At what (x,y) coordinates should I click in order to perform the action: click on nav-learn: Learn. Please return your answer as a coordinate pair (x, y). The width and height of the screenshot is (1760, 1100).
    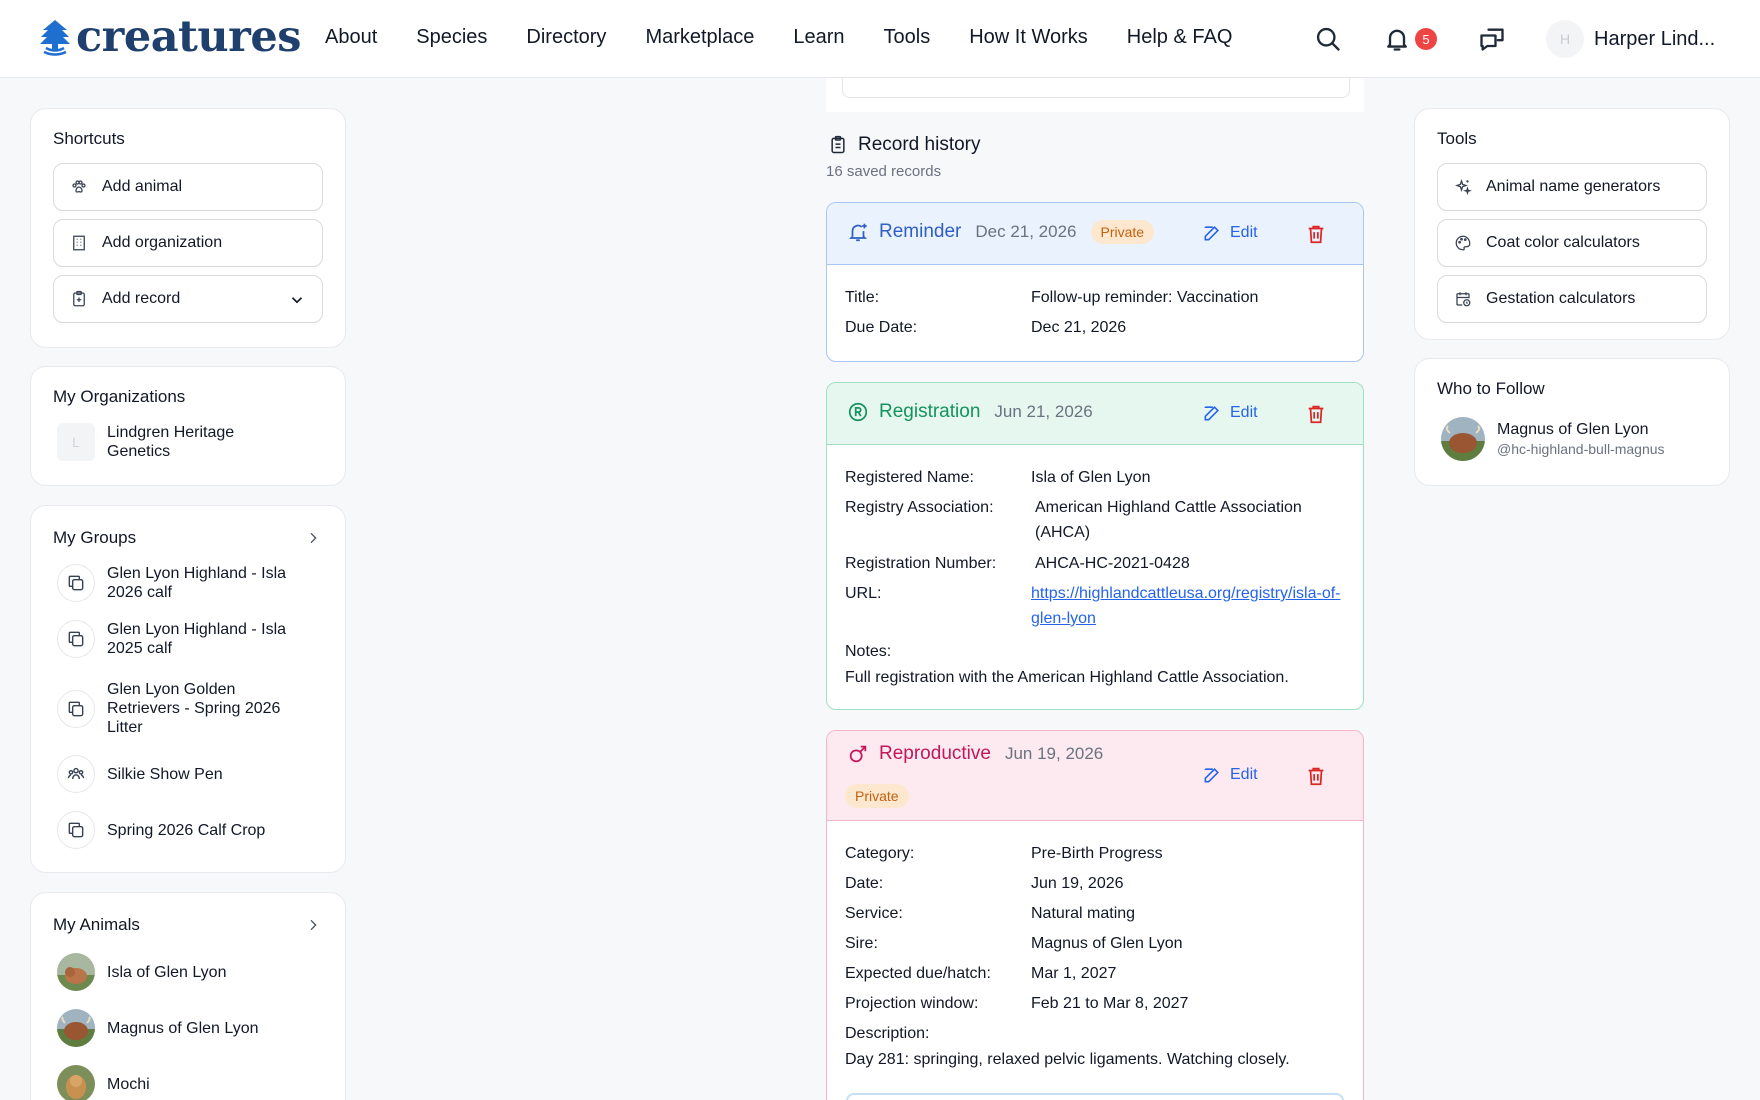
    Looking at the image, I should click on (818, 37).